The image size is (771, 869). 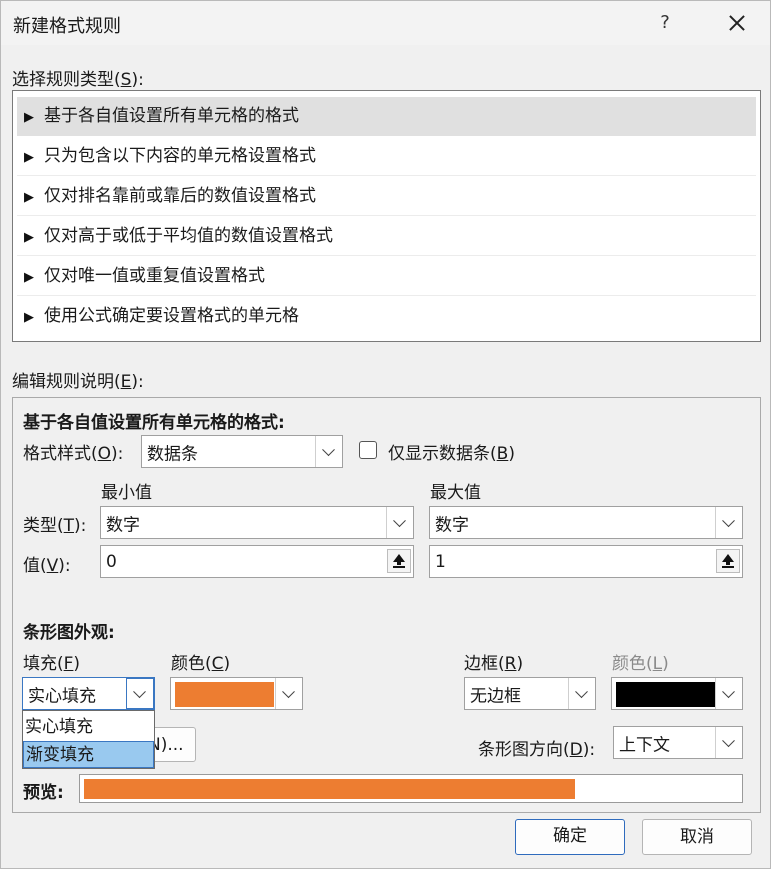 I want to click on type-label: 类型(T):, so click(x=54, y=523).